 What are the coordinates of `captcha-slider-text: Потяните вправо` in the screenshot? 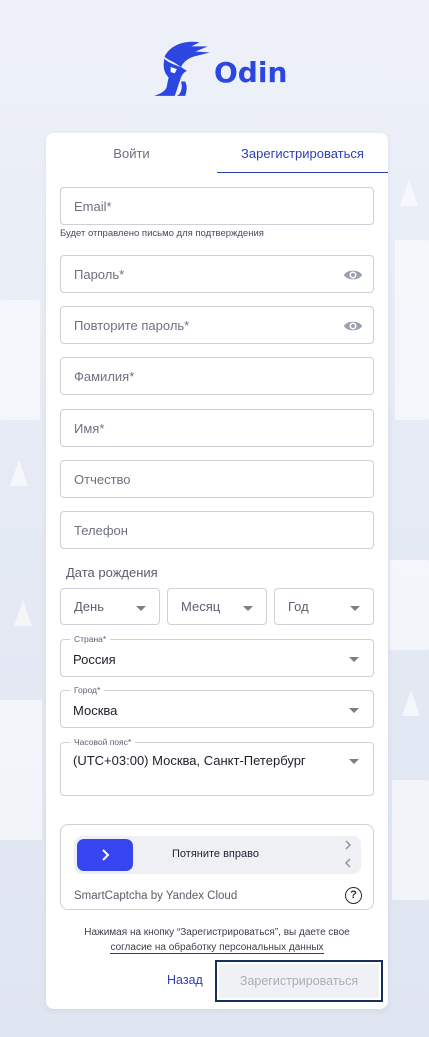 It's located at (215, 854).